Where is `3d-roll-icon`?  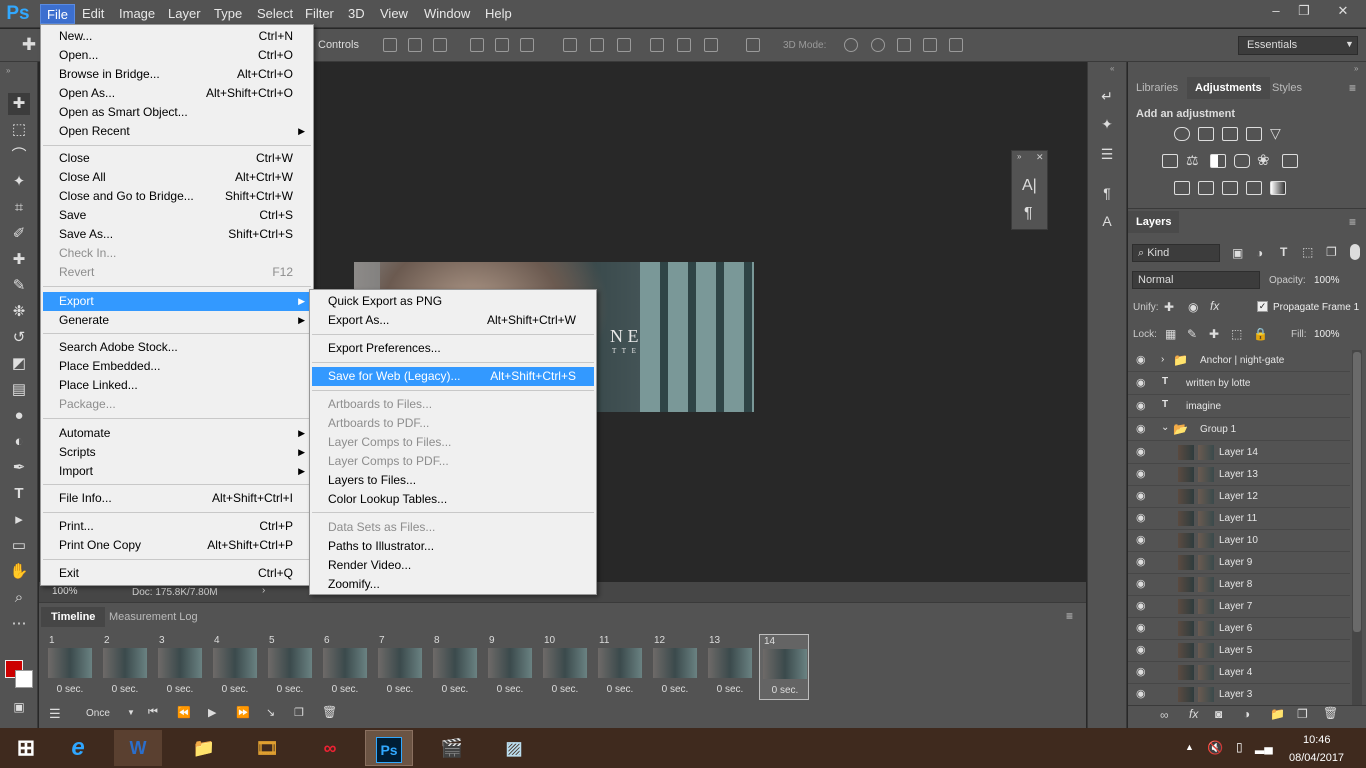
3d-roll-icon is located at coordinates (878, 45).